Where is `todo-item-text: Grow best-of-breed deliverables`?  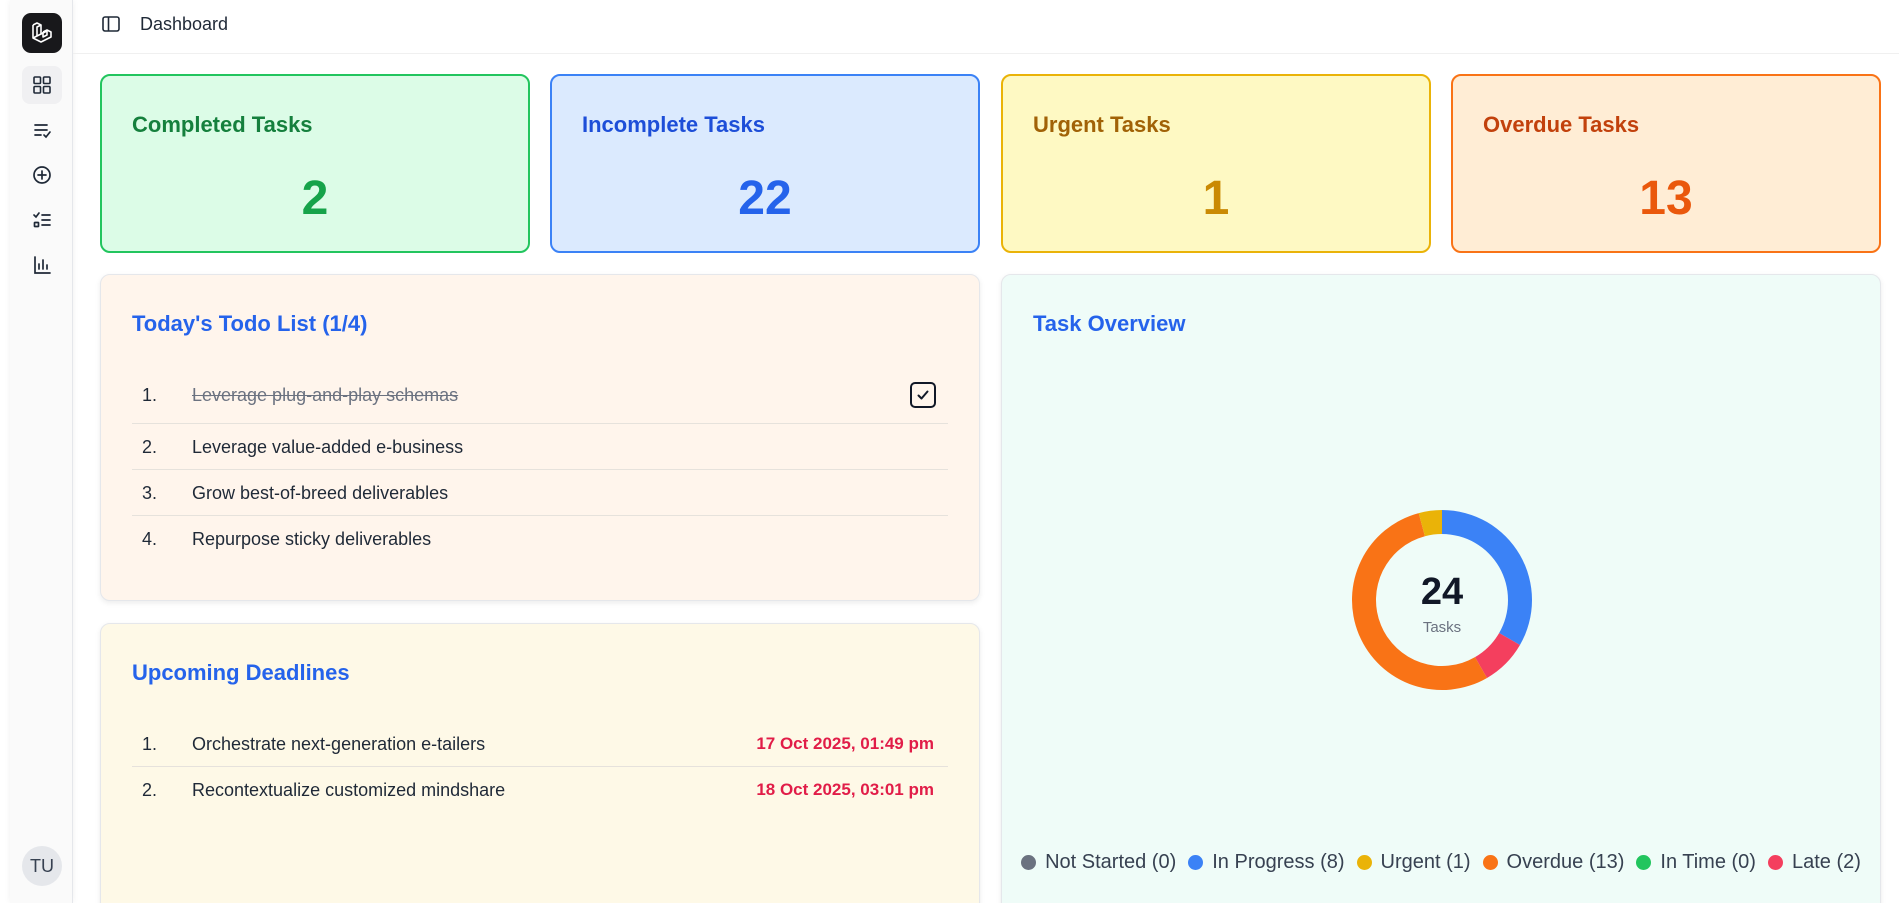
todo-item-text: Grow best-of-breed deliverables is located at coordinates (320, 493).